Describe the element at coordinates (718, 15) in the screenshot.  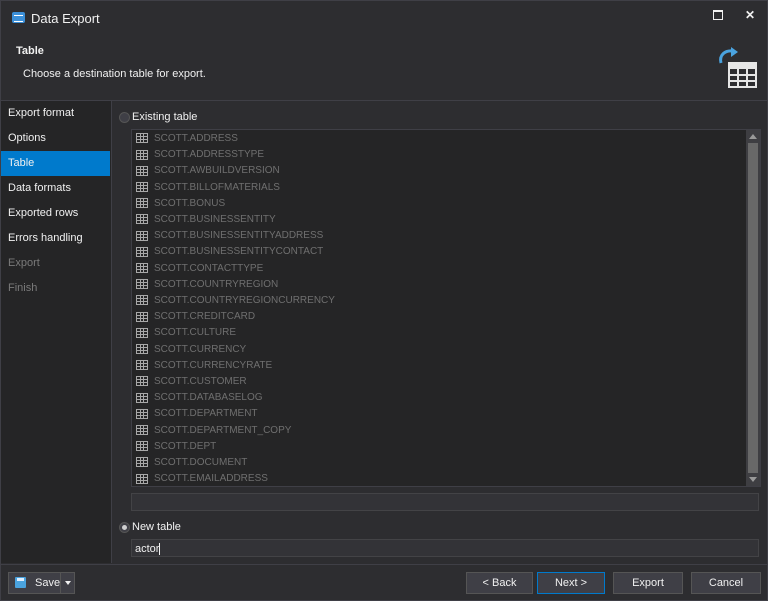
I see `maximize-button` at that location.